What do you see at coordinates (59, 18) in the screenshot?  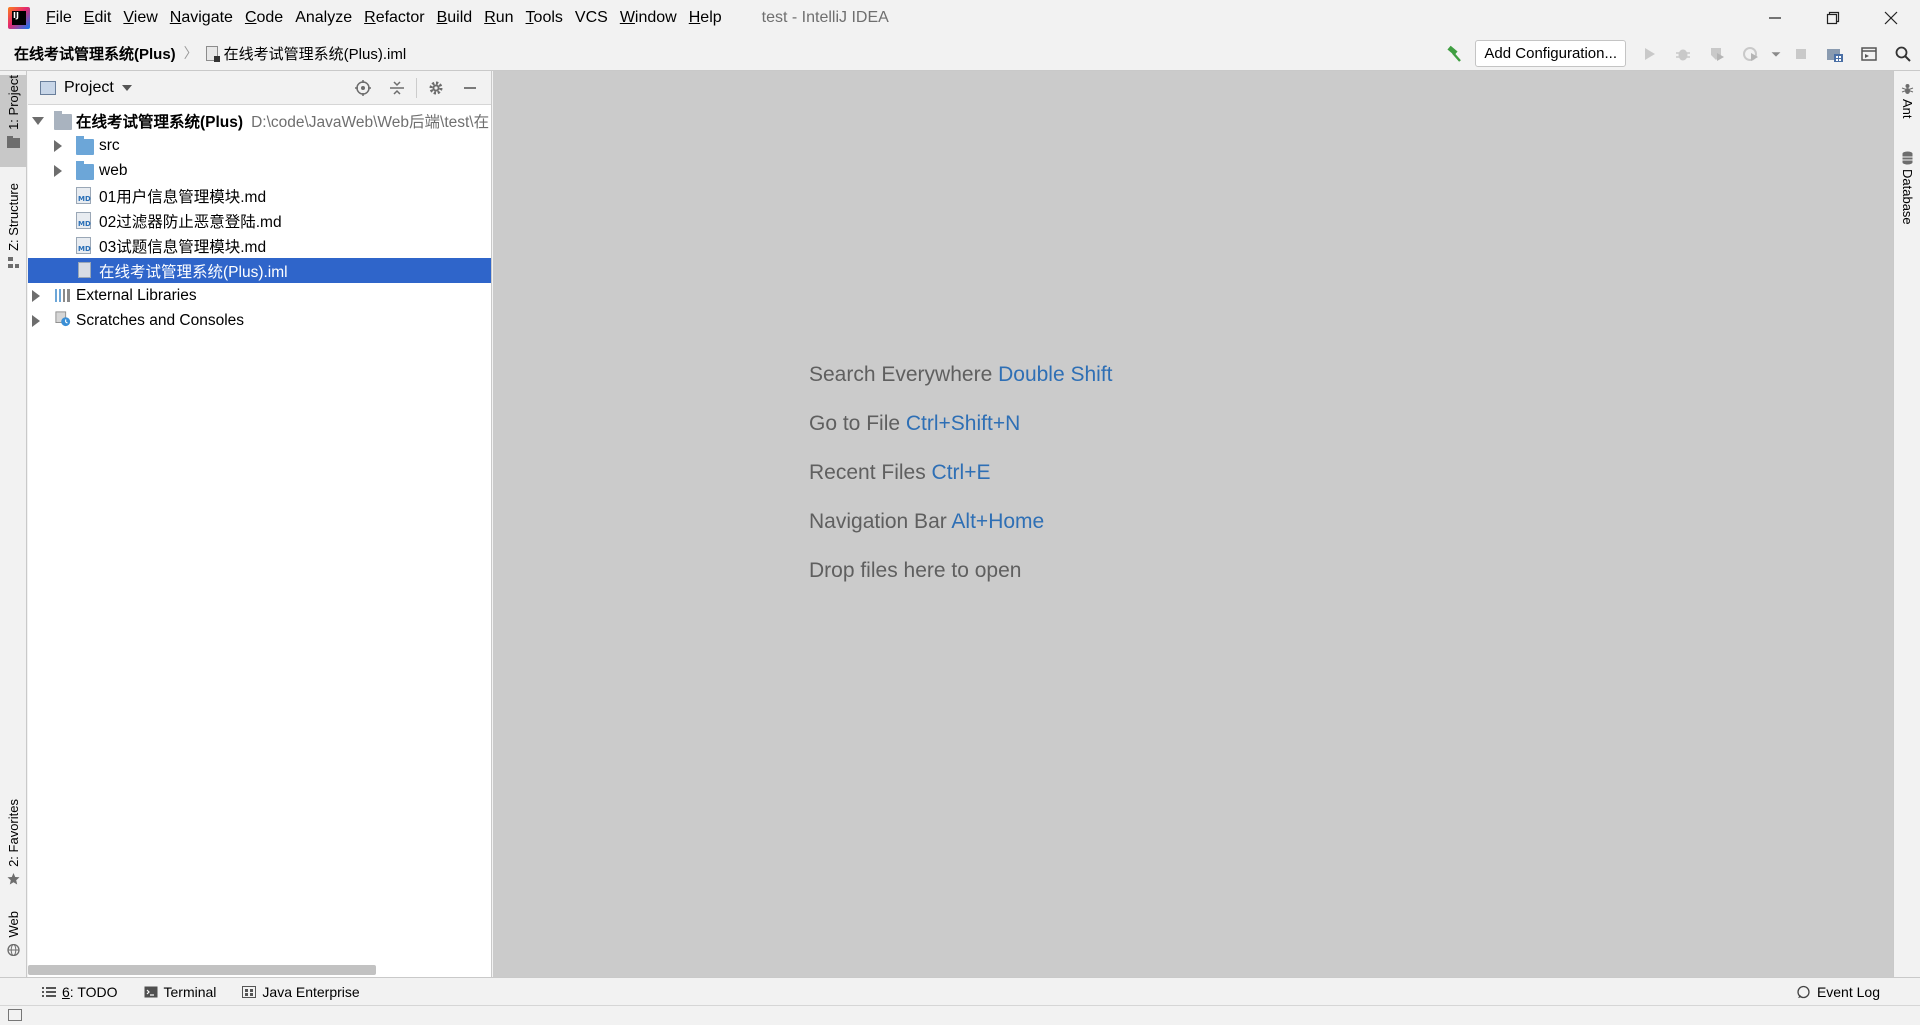 I see `menu-file: File` at bounding box center [59, 18].